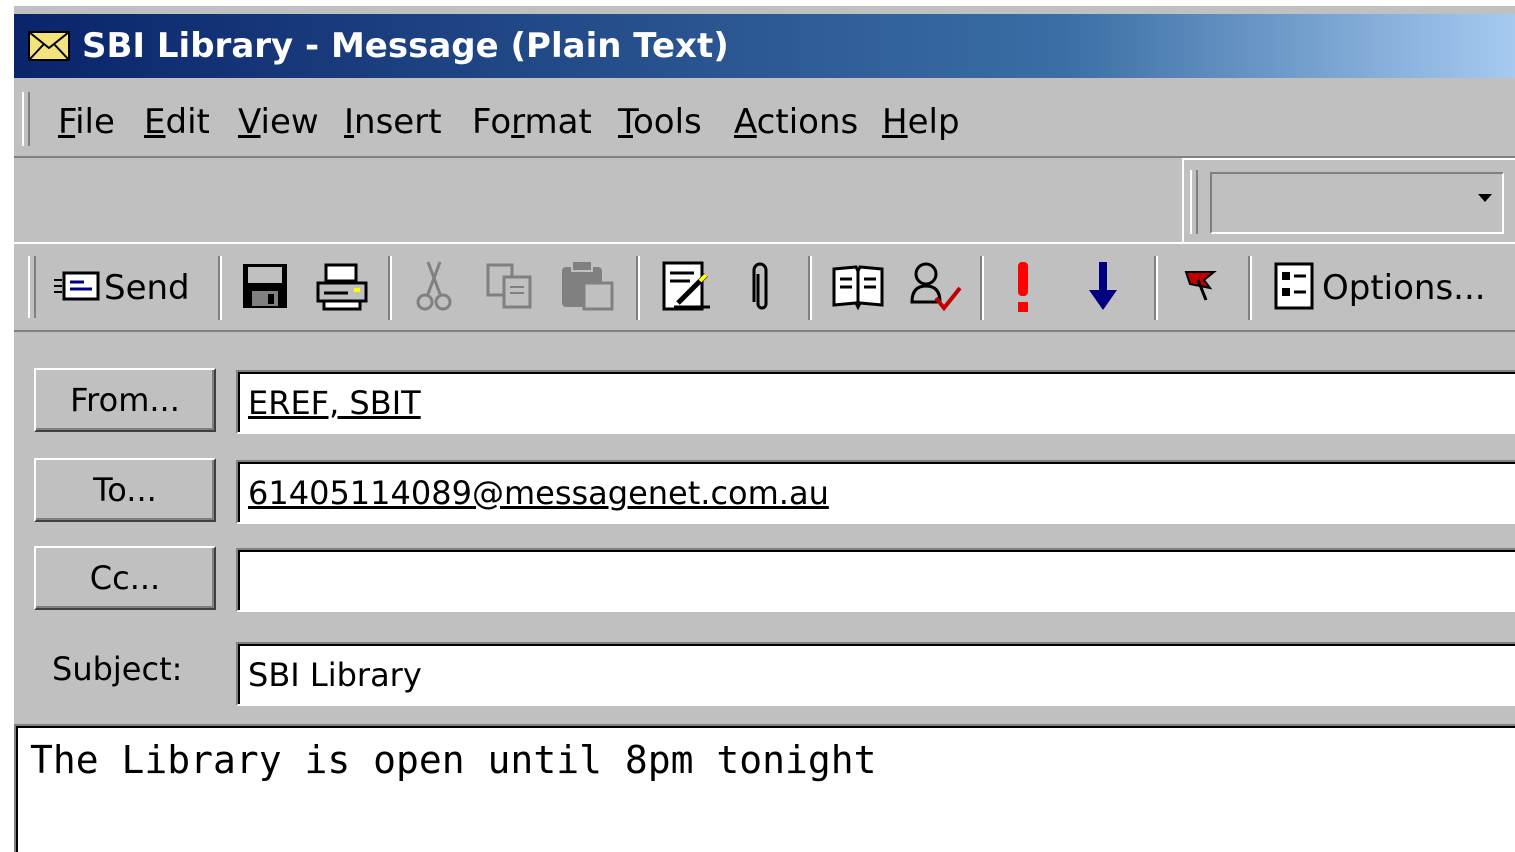  I want to click on menu-file: File, so click(86, 122).